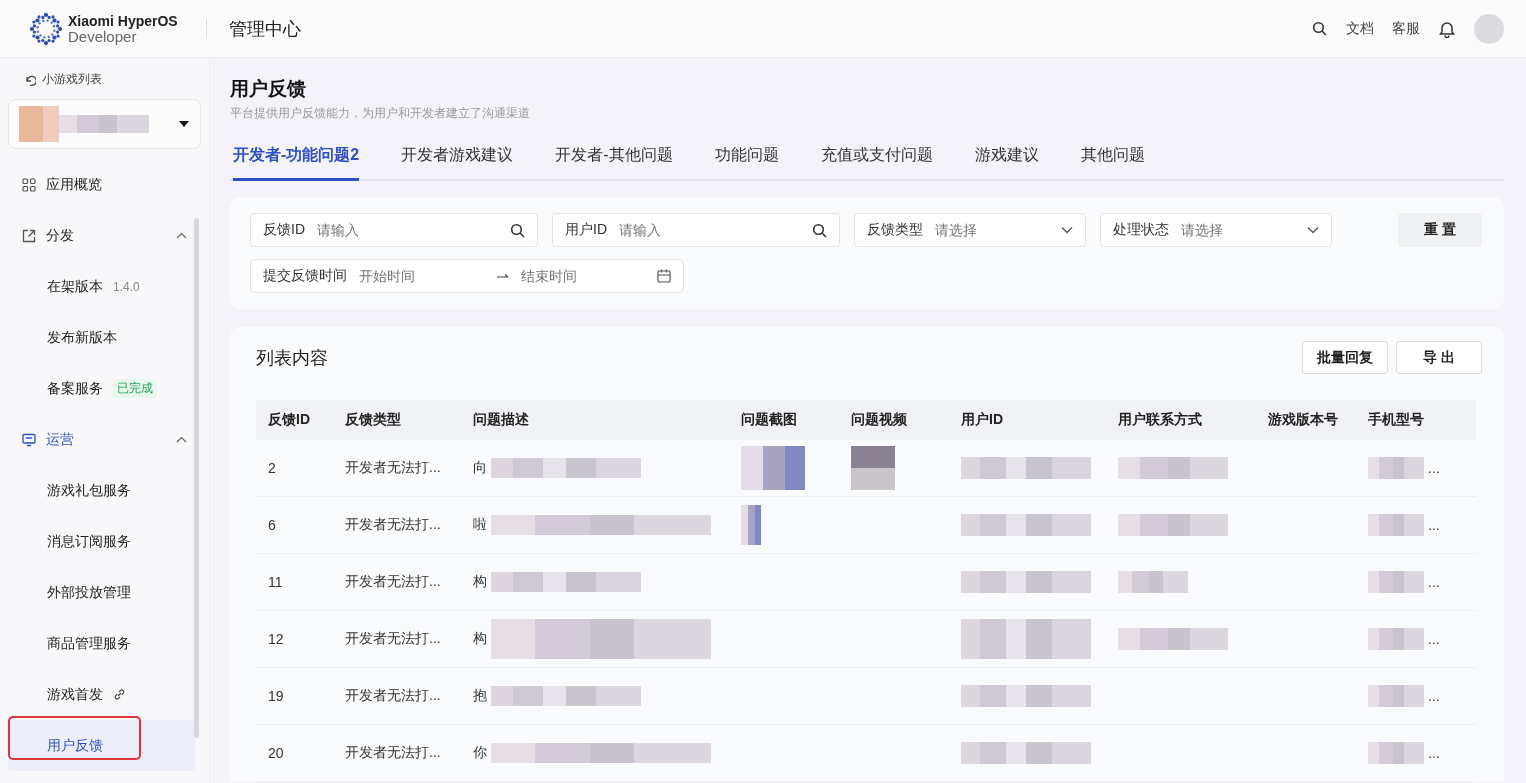  Describe the element at coordinates (1406, 28) in the screenshot. I see `header-link: 客服` at that location.